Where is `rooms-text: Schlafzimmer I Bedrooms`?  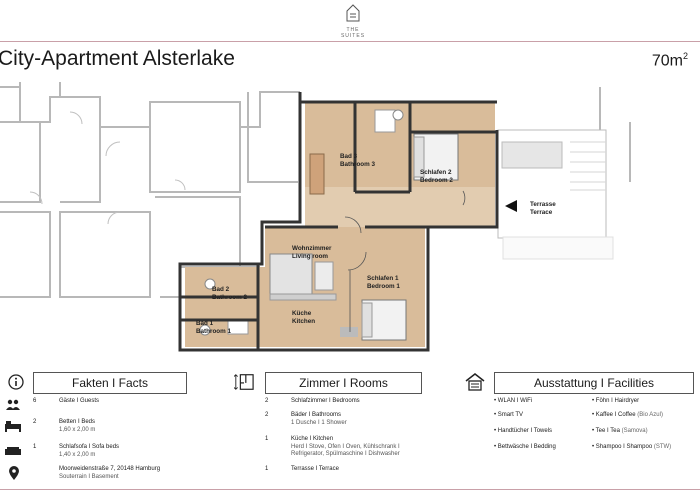 rooms-text: Schlafzimmer I Bedrooms is located at coordinates (325, 401).